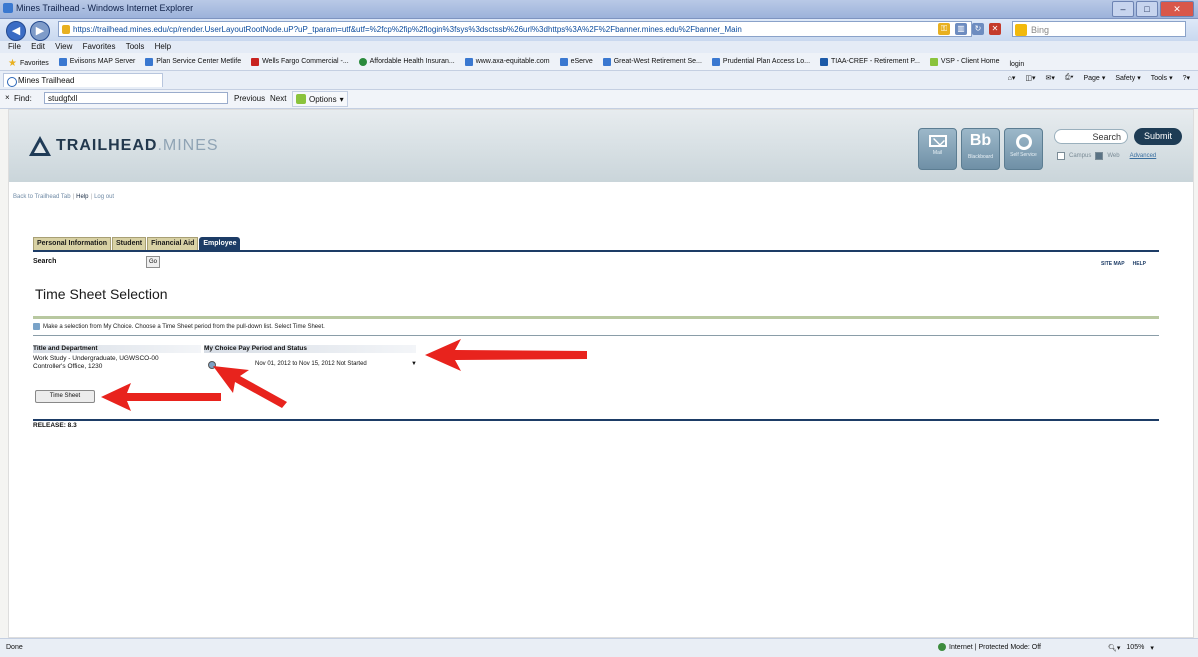 The image size is (1198, 657). I want to click on info-icon, so click(36, 326).